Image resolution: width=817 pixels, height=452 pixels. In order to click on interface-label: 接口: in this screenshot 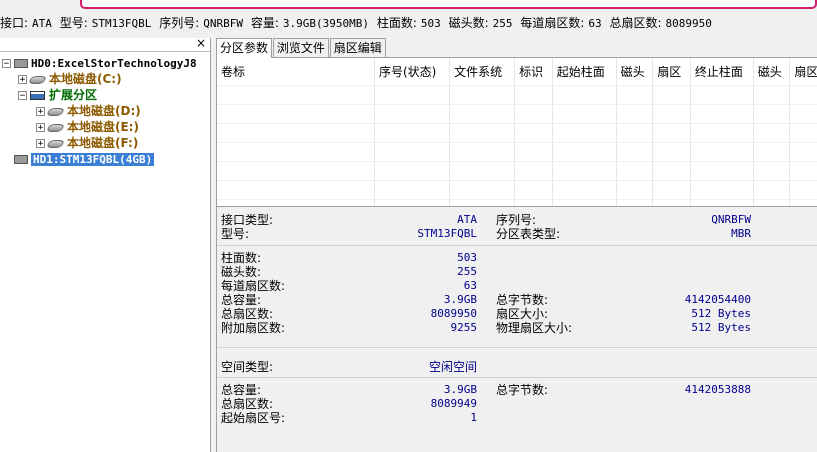, I will do `click(14, 23)`.